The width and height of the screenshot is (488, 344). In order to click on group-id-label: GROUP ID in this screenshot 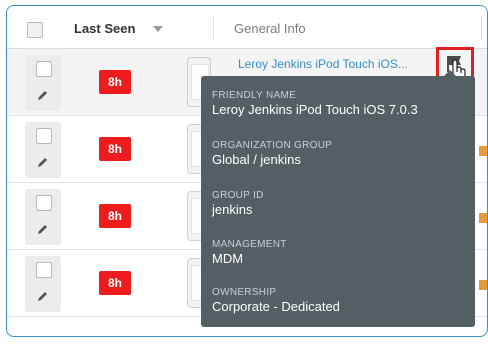, I will do `click(238, 195)`.